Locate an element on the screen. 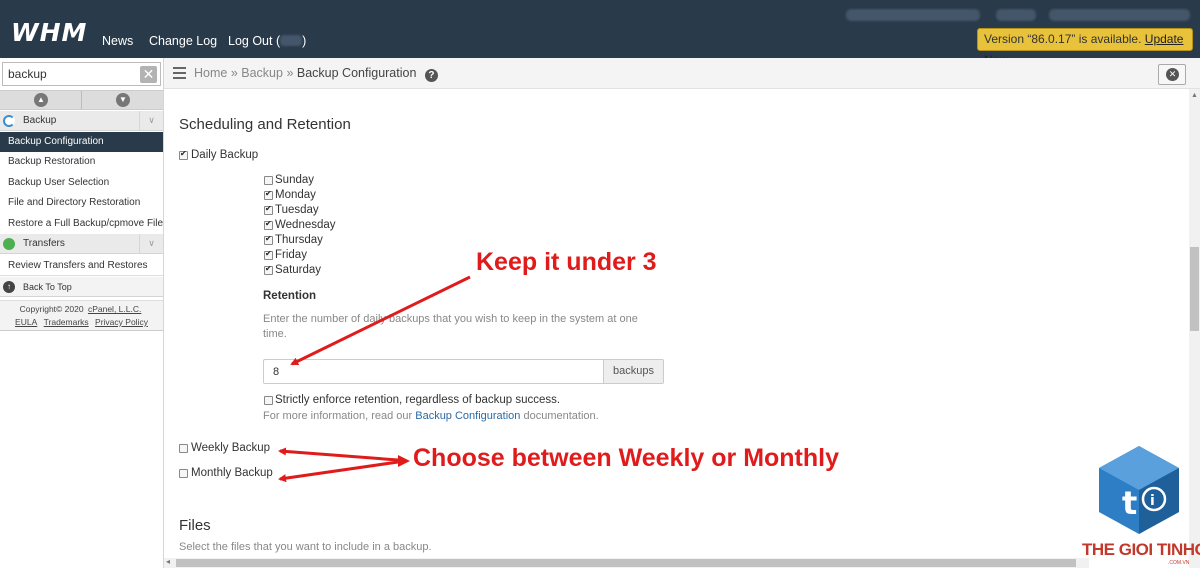 This screenshot has width=1200, height=568. saturday-label: Saturday is located at coordinates (298, 270).